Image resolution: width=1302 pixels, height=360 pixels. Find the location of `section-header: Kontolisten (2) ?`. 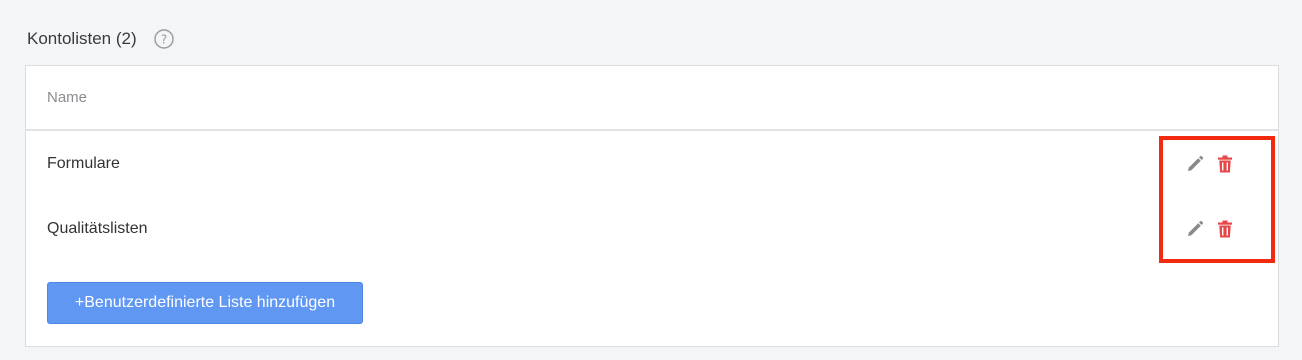

section-header: Kontolisten (2) ? is located at coordinates (100, 39).